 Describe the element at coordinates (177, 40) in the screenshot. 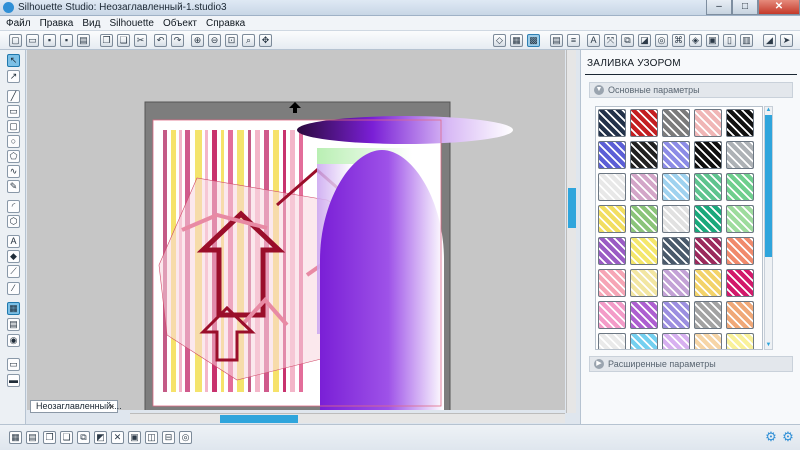

I see `redo-icon: ↷` at that location.